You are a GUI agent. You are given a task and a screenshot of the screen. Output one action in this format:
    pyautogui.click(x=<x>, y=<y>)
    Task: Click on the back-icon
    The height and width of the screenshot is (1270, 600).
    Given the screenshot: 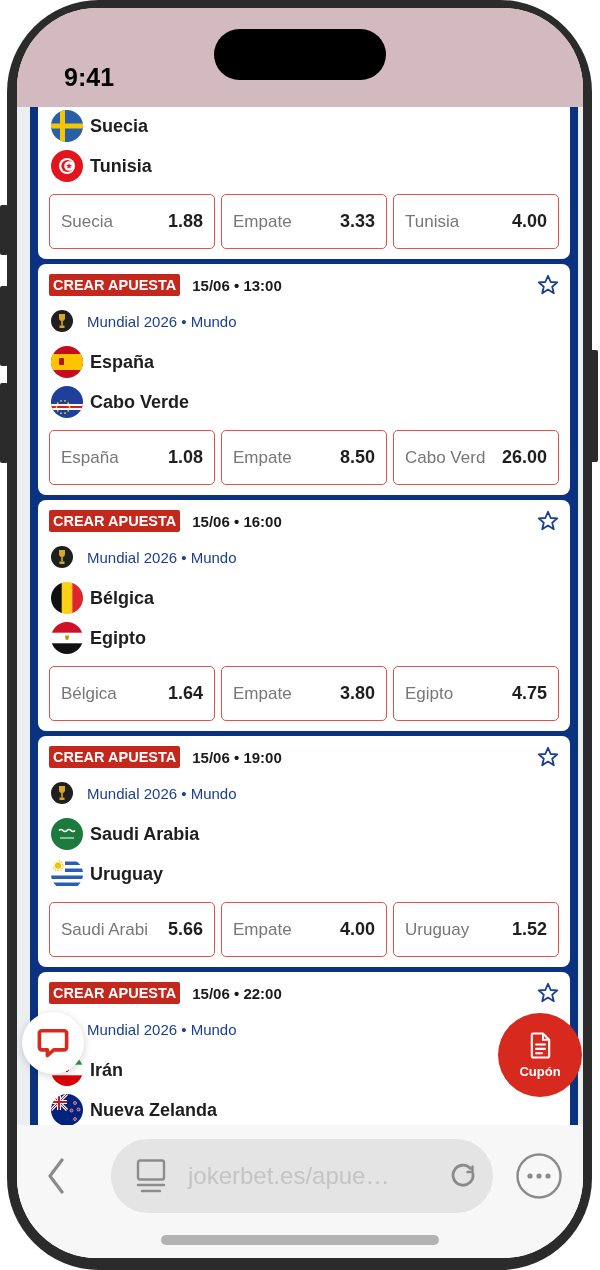 What is the action you would take?
    pyautogui.click(x=56, y=1176)
    